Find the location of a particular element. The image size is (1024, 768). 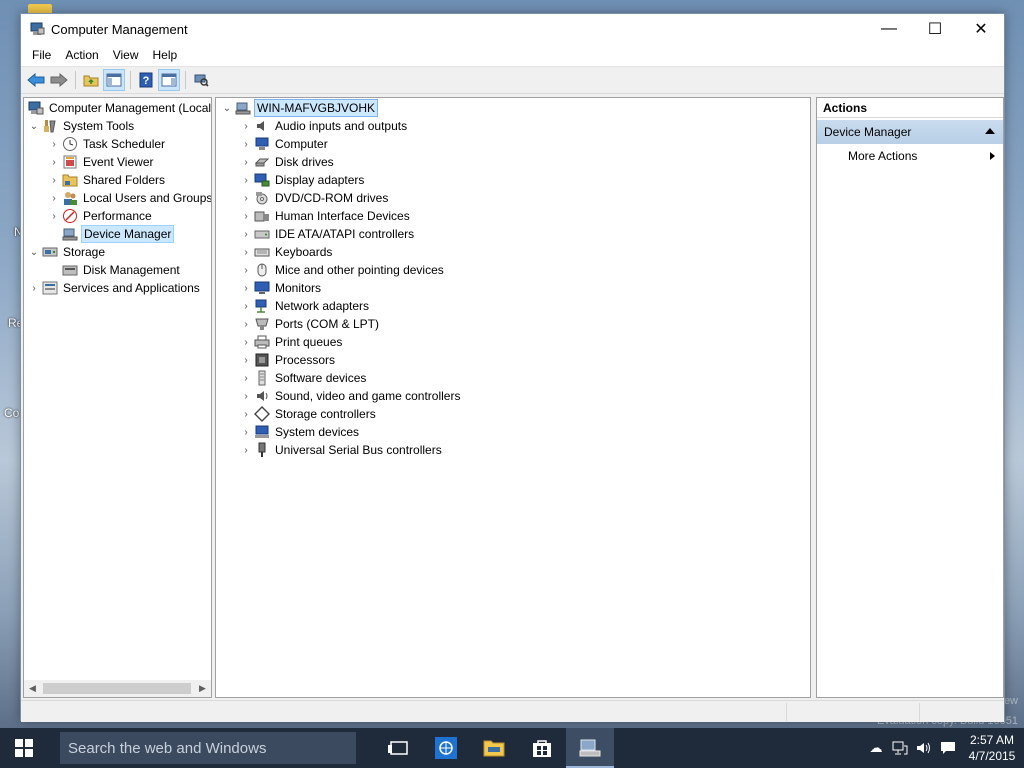

tree-item-task-scheduler: › Task Scheduler is located at coordinates (107, 144).